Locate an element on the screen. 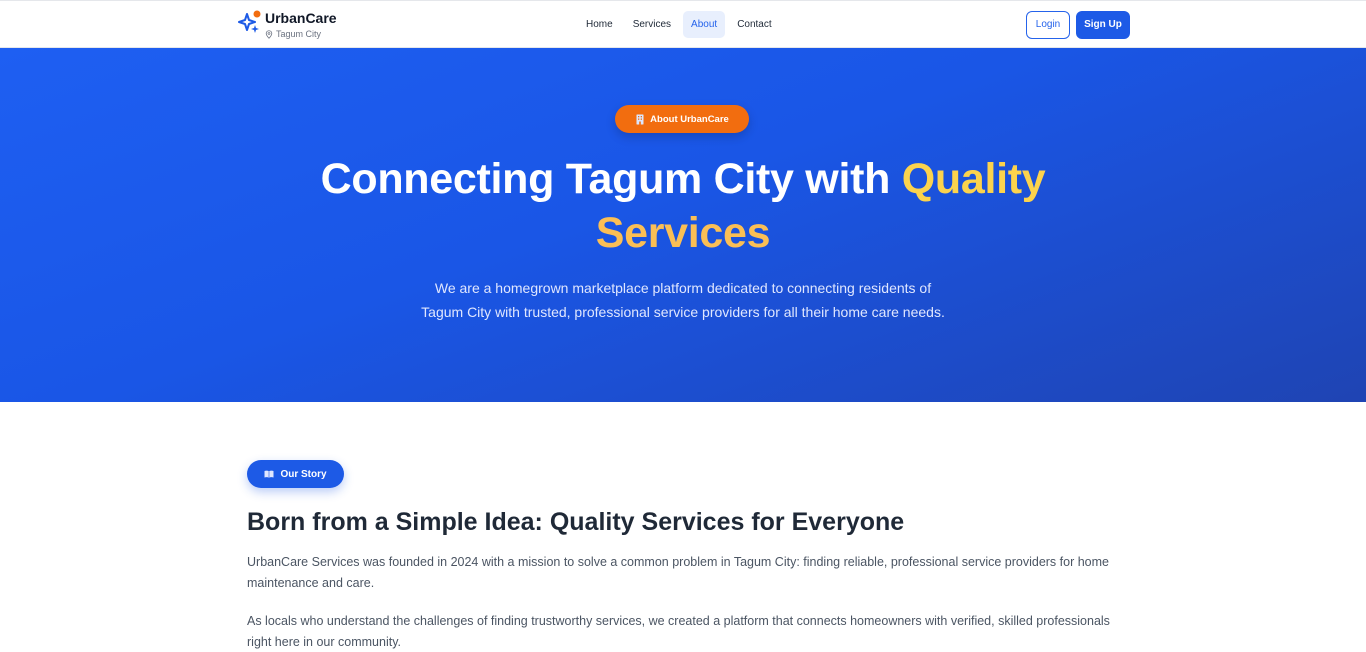 This screenshot has width=1366, height=652. building-icon is located at coordinates (640, 119).